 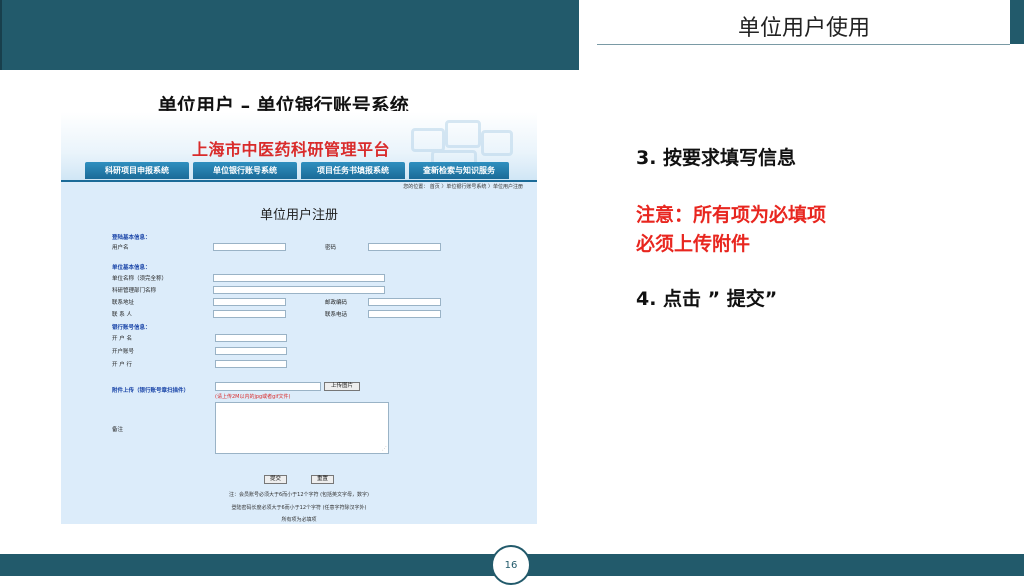 What do you see at coordinates (249, 247) in the screenshot?
I see `username-input` at bounding box center [249, 247].